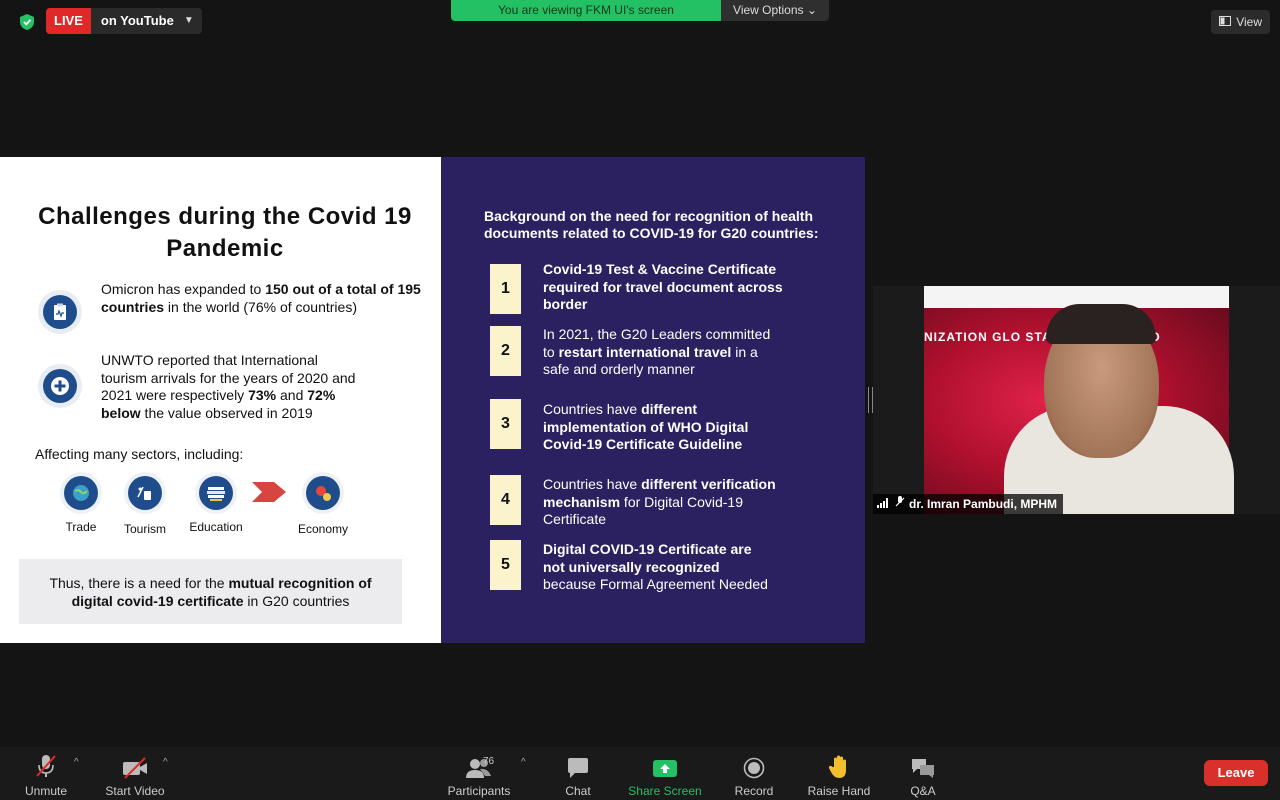  I want to click on tourism-luggage-icon, so click(145, 493).